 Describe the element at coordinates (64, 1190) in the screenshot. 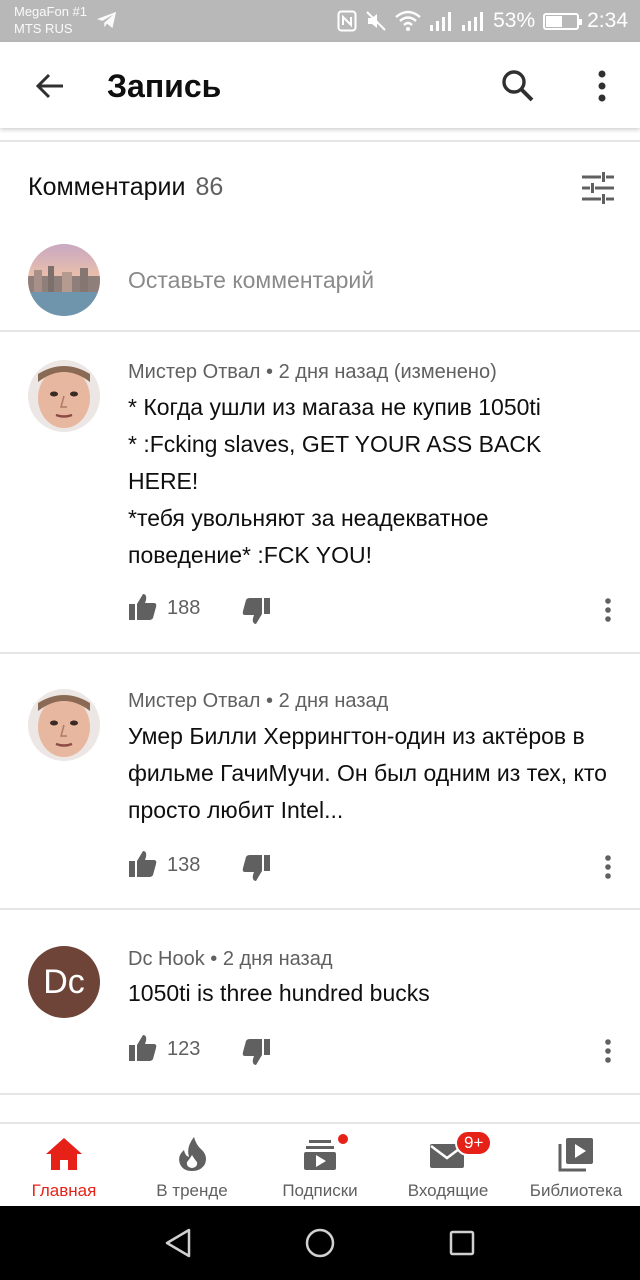

I see `nav-label: Главная` at that location.